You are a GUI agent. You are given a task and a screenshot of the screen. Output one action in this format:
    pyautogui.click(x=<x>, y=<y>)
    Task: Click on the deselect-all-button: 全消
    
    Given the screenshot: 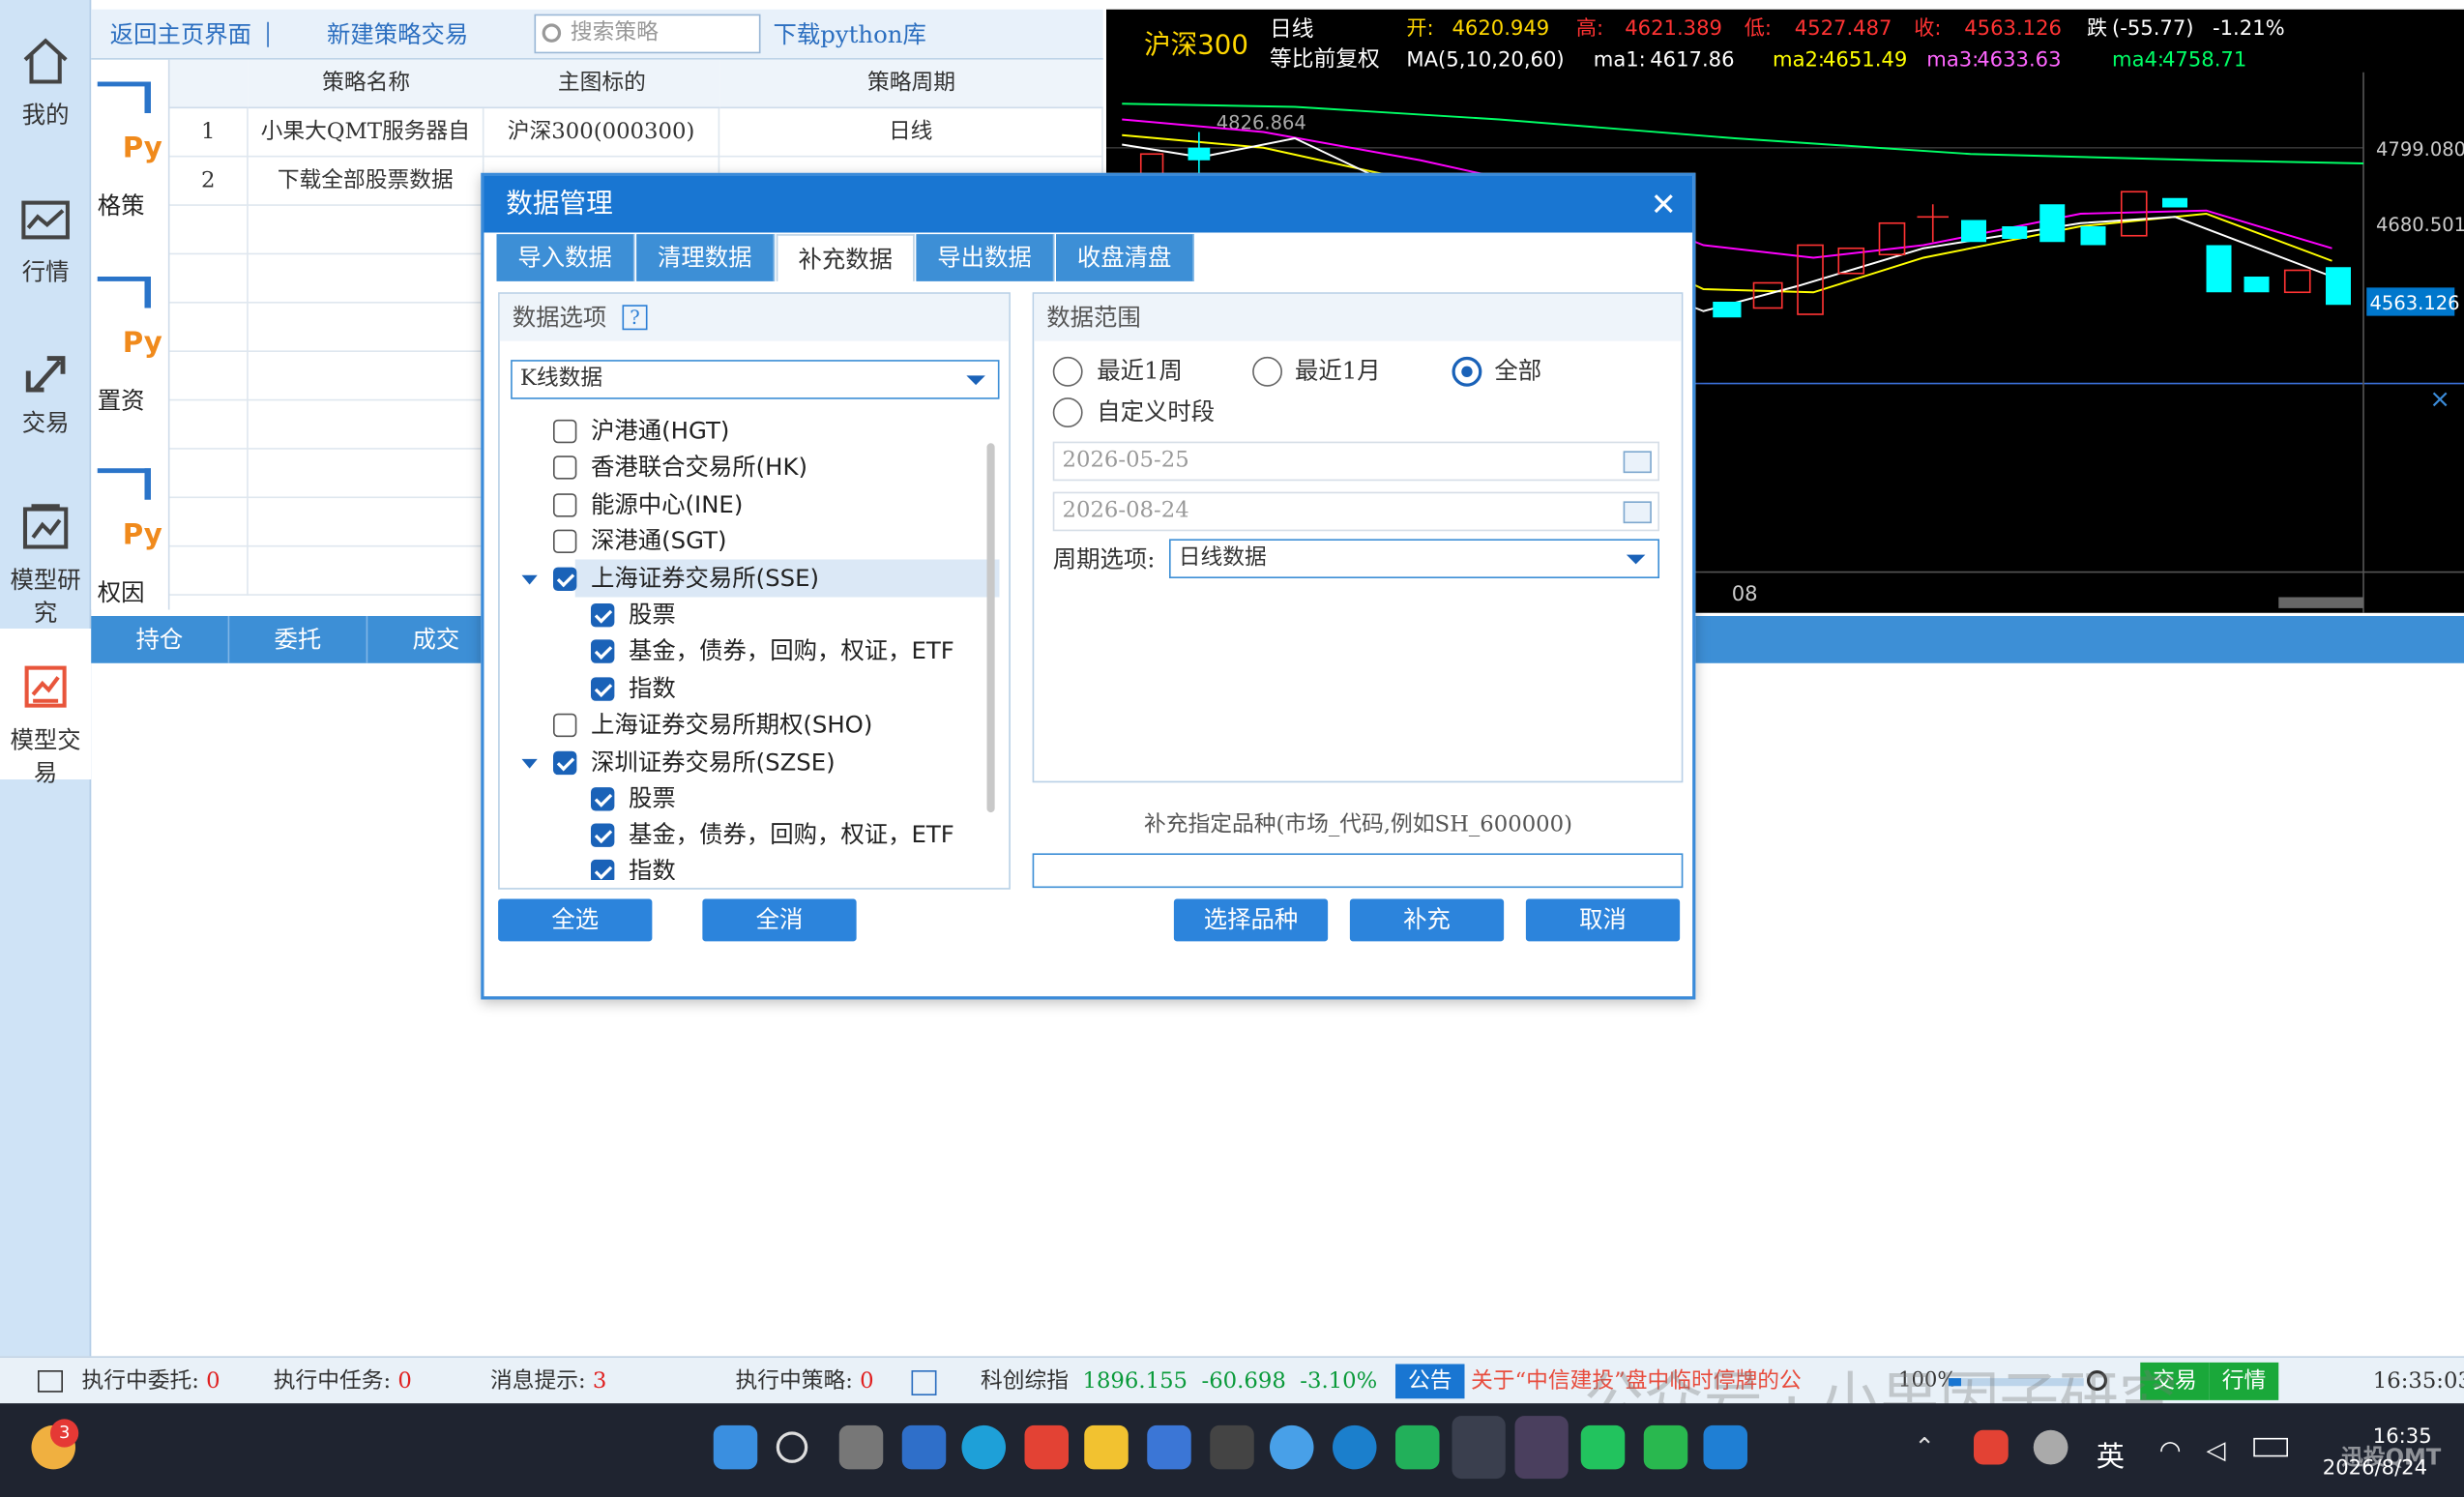 What is the action you would take?
    pyautogui.click(x=780, y=920)
    